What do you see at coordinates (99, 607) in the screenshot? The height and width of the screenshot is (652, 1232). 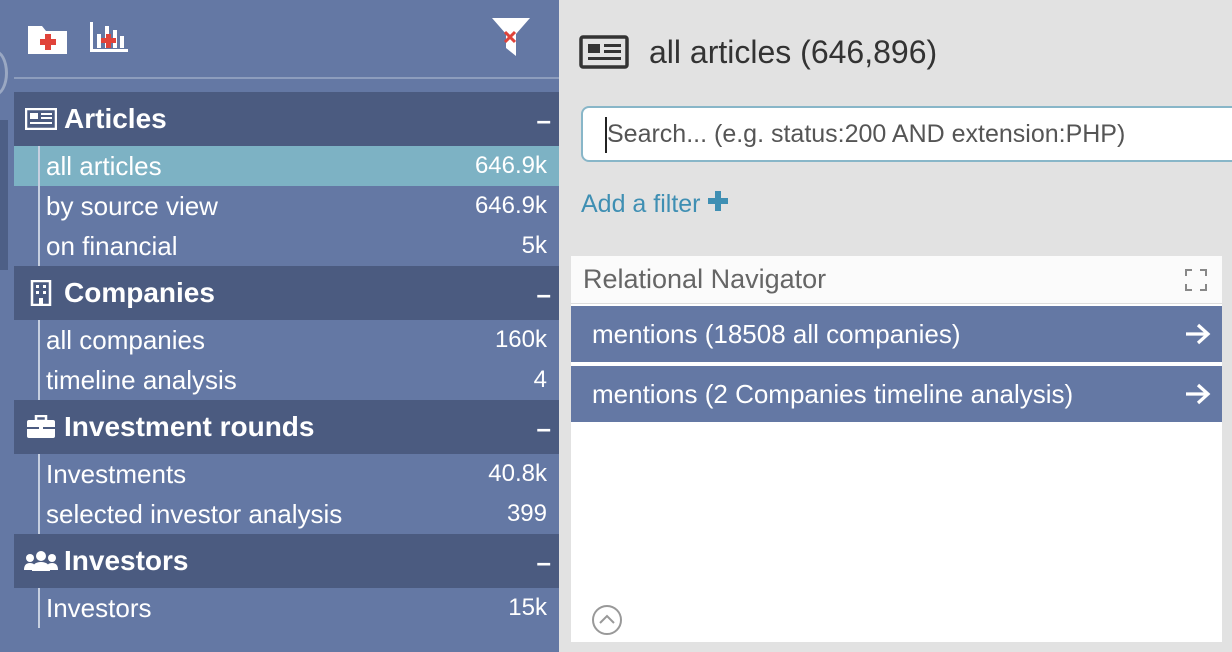 I see `item-label: Investors` at bounding box center [99, 607].